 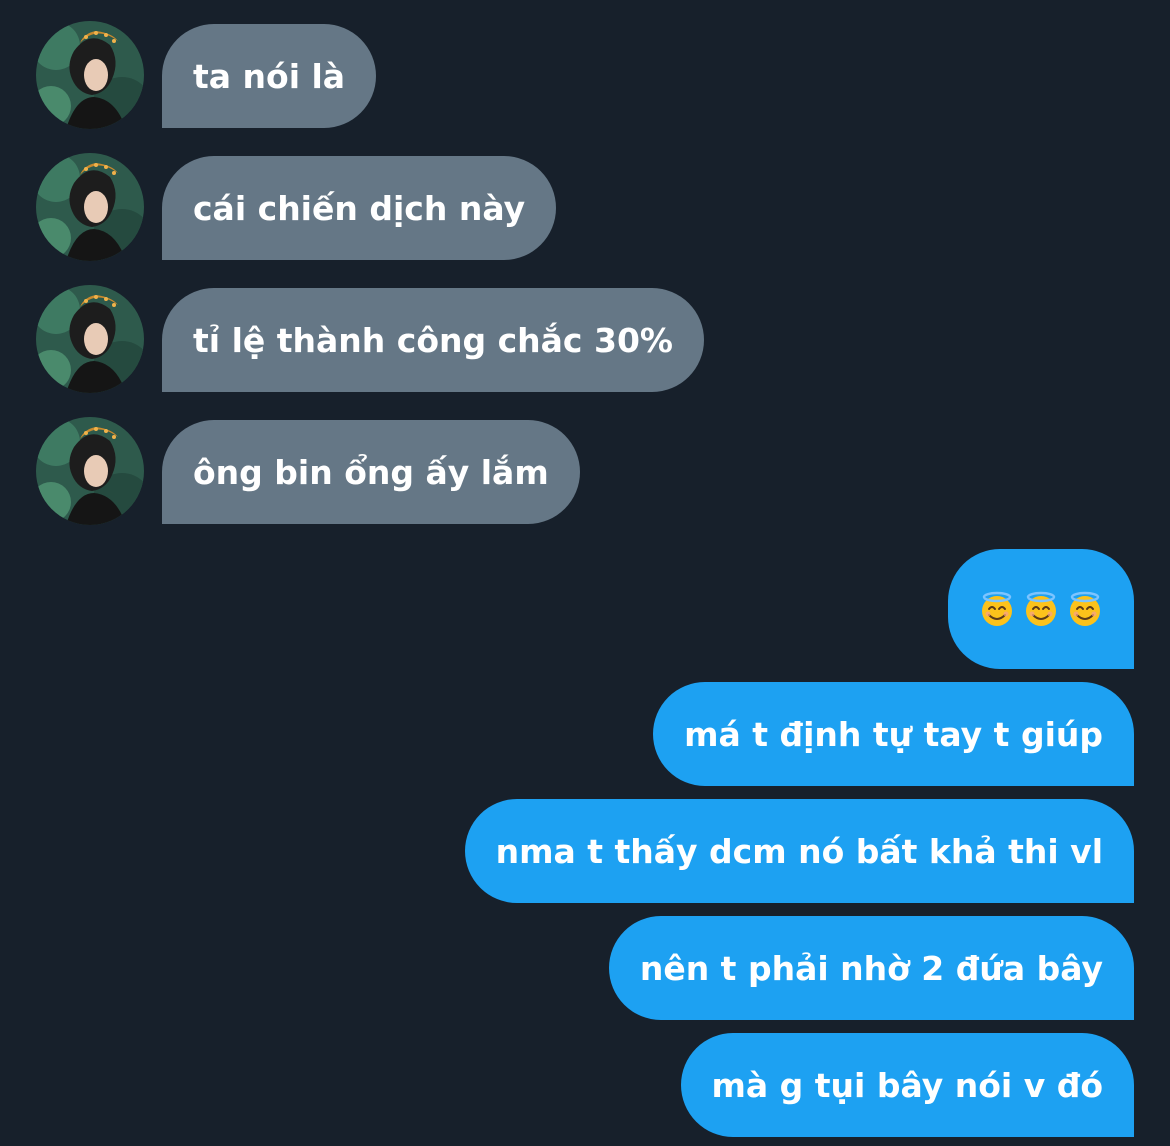 I want to click on message-text: ông bin ổng ấy lắm, so click(x=371, y=472).